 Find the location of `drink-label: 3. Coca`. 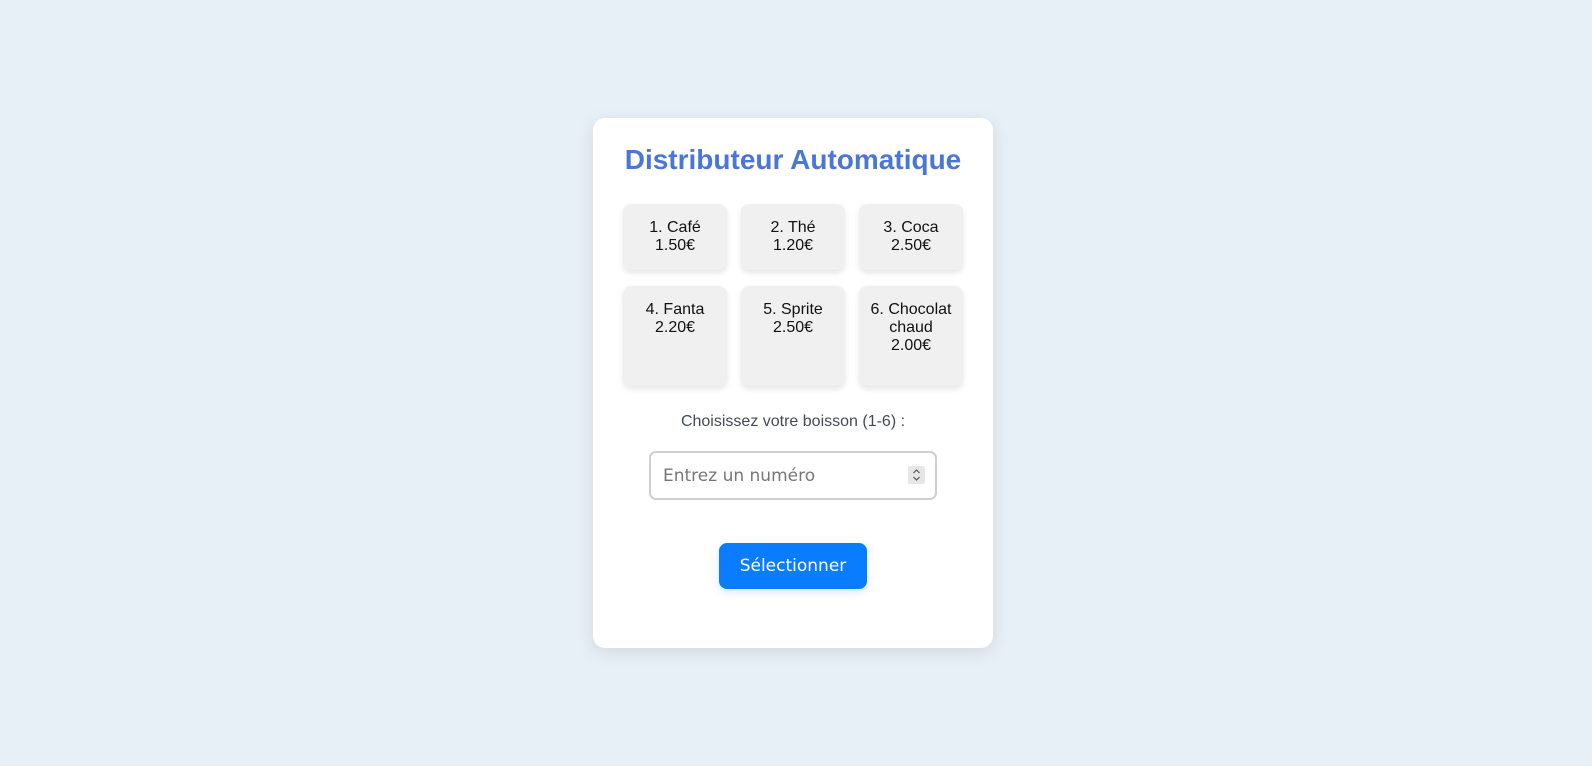

drink-label: 3. Coca is located at coordinates (911, 227).